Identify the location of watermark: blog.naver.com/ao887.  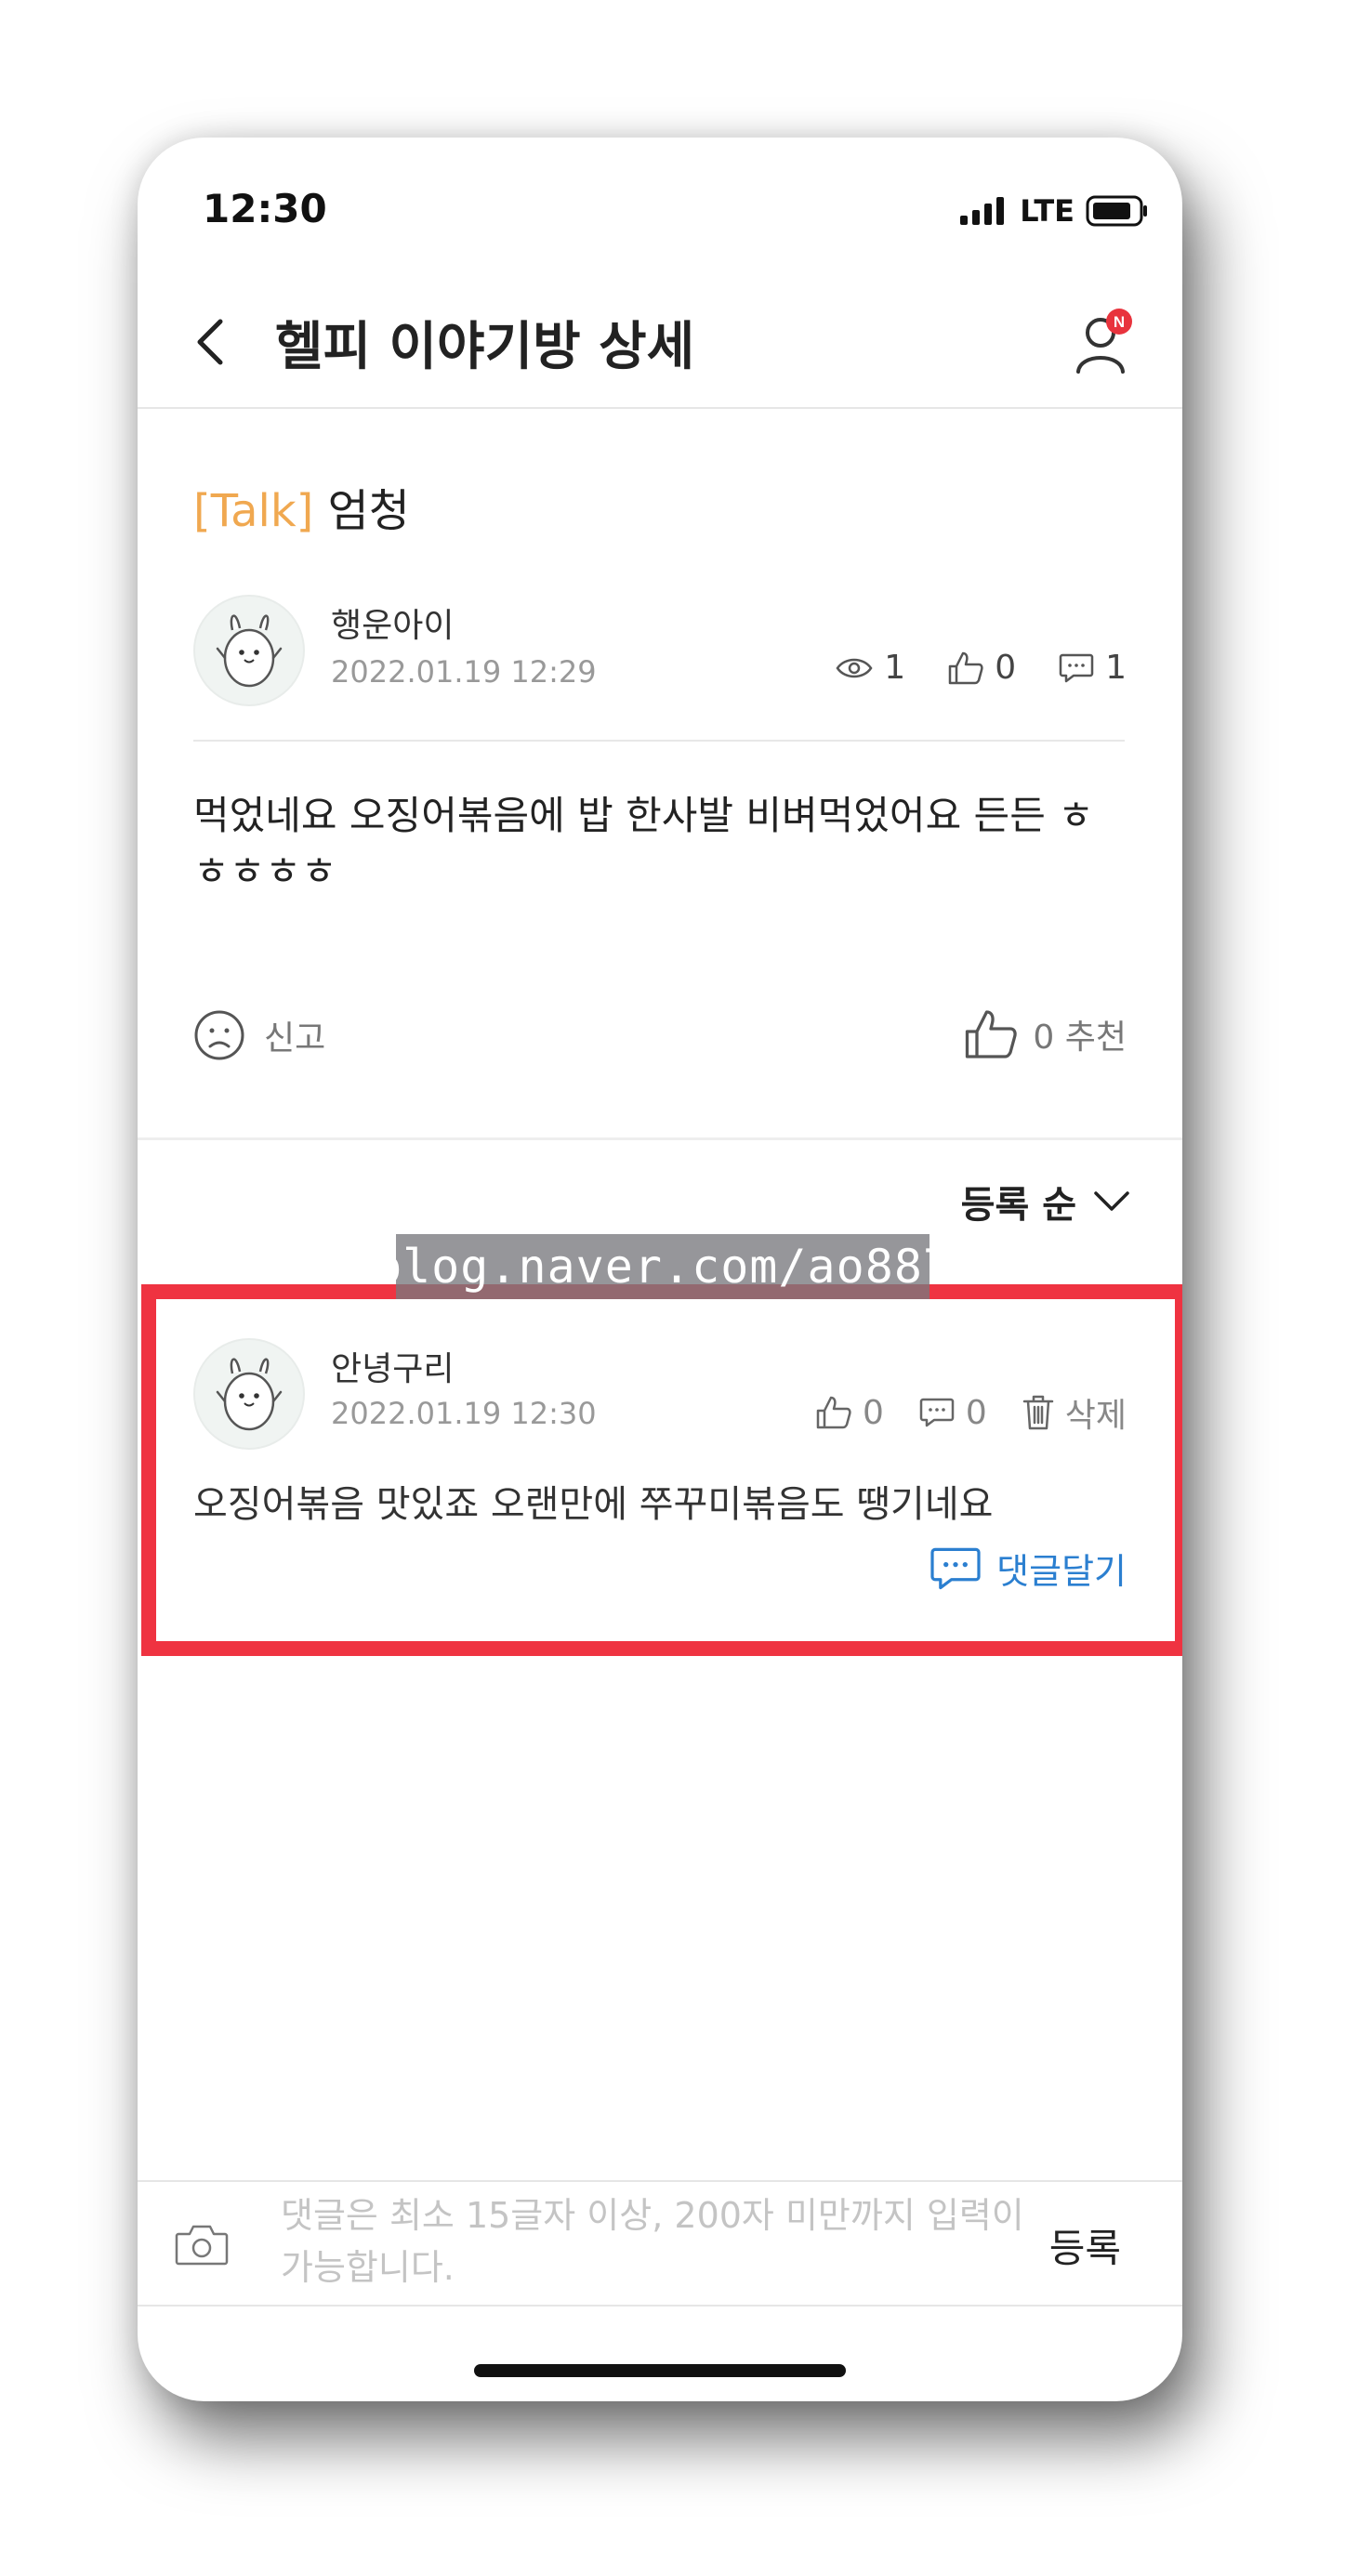
(662, 1266).